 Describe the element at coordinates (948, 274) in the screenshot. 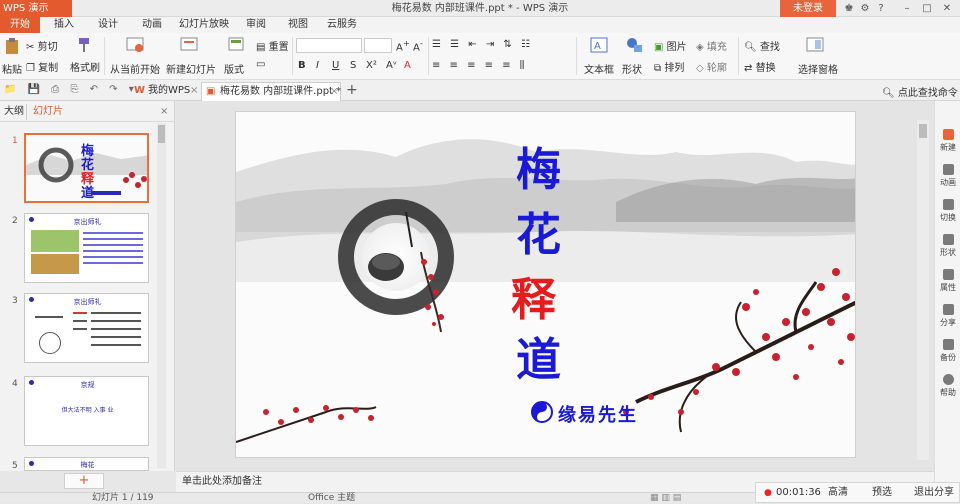

I see `properties-icon` at that location.